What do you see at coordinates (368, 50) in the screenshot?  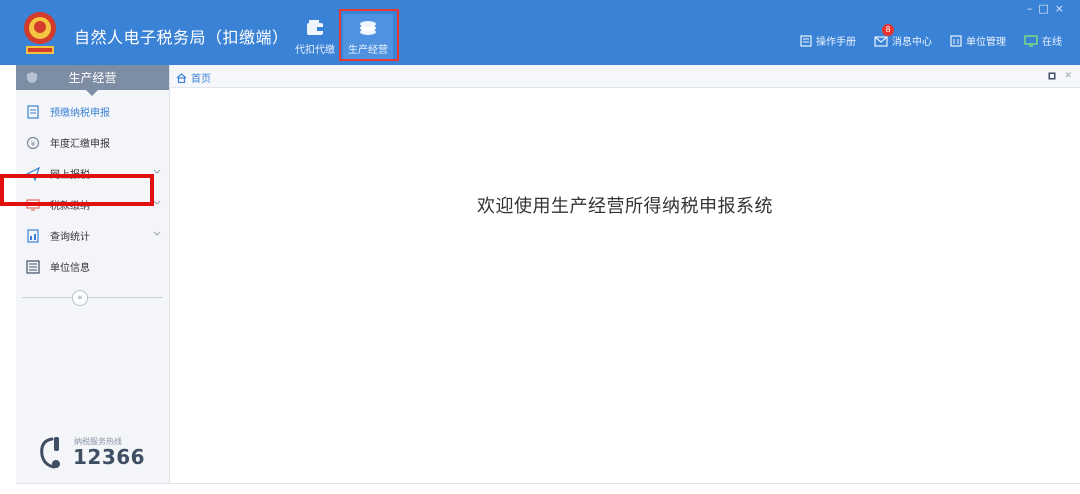 I see `nav-tab-label: 生产经营` at bounding box center [368, 50].